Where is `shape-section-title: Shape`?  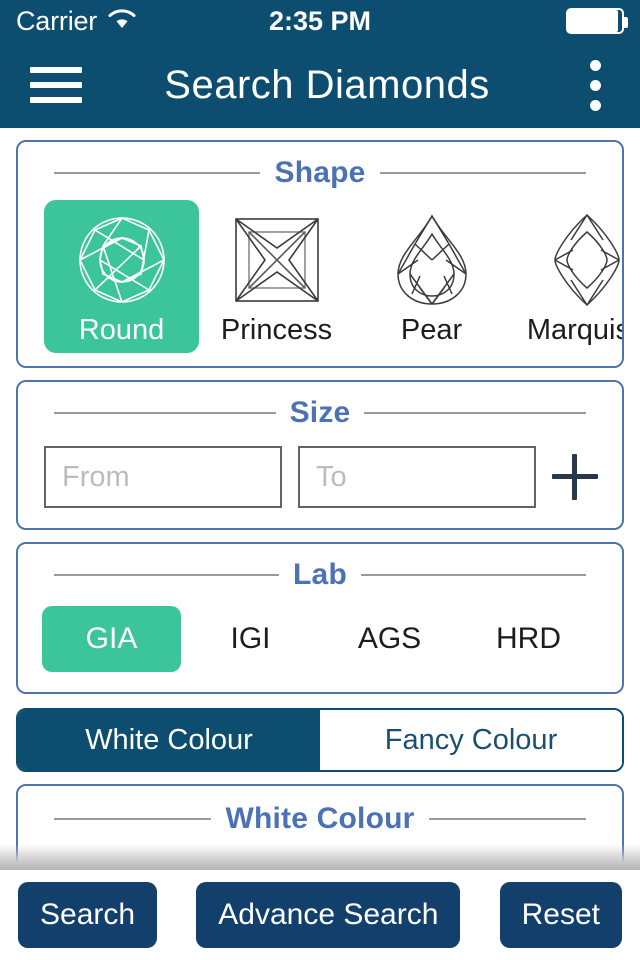 shape-section-title: Shape is located at coordinates (320, 172).